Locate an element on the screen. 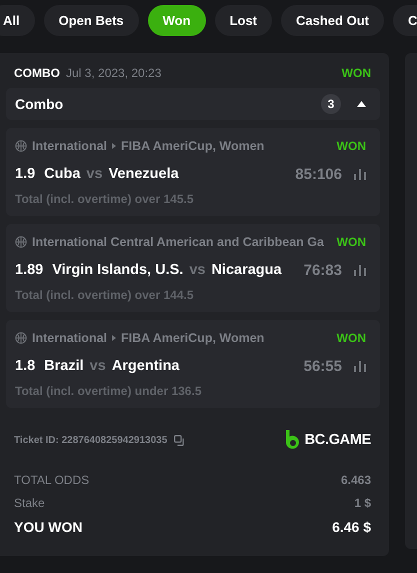 The width and height of the screenshot is (417, 573). summary-value: 6.46 $ is located at coordinates (351, 527).